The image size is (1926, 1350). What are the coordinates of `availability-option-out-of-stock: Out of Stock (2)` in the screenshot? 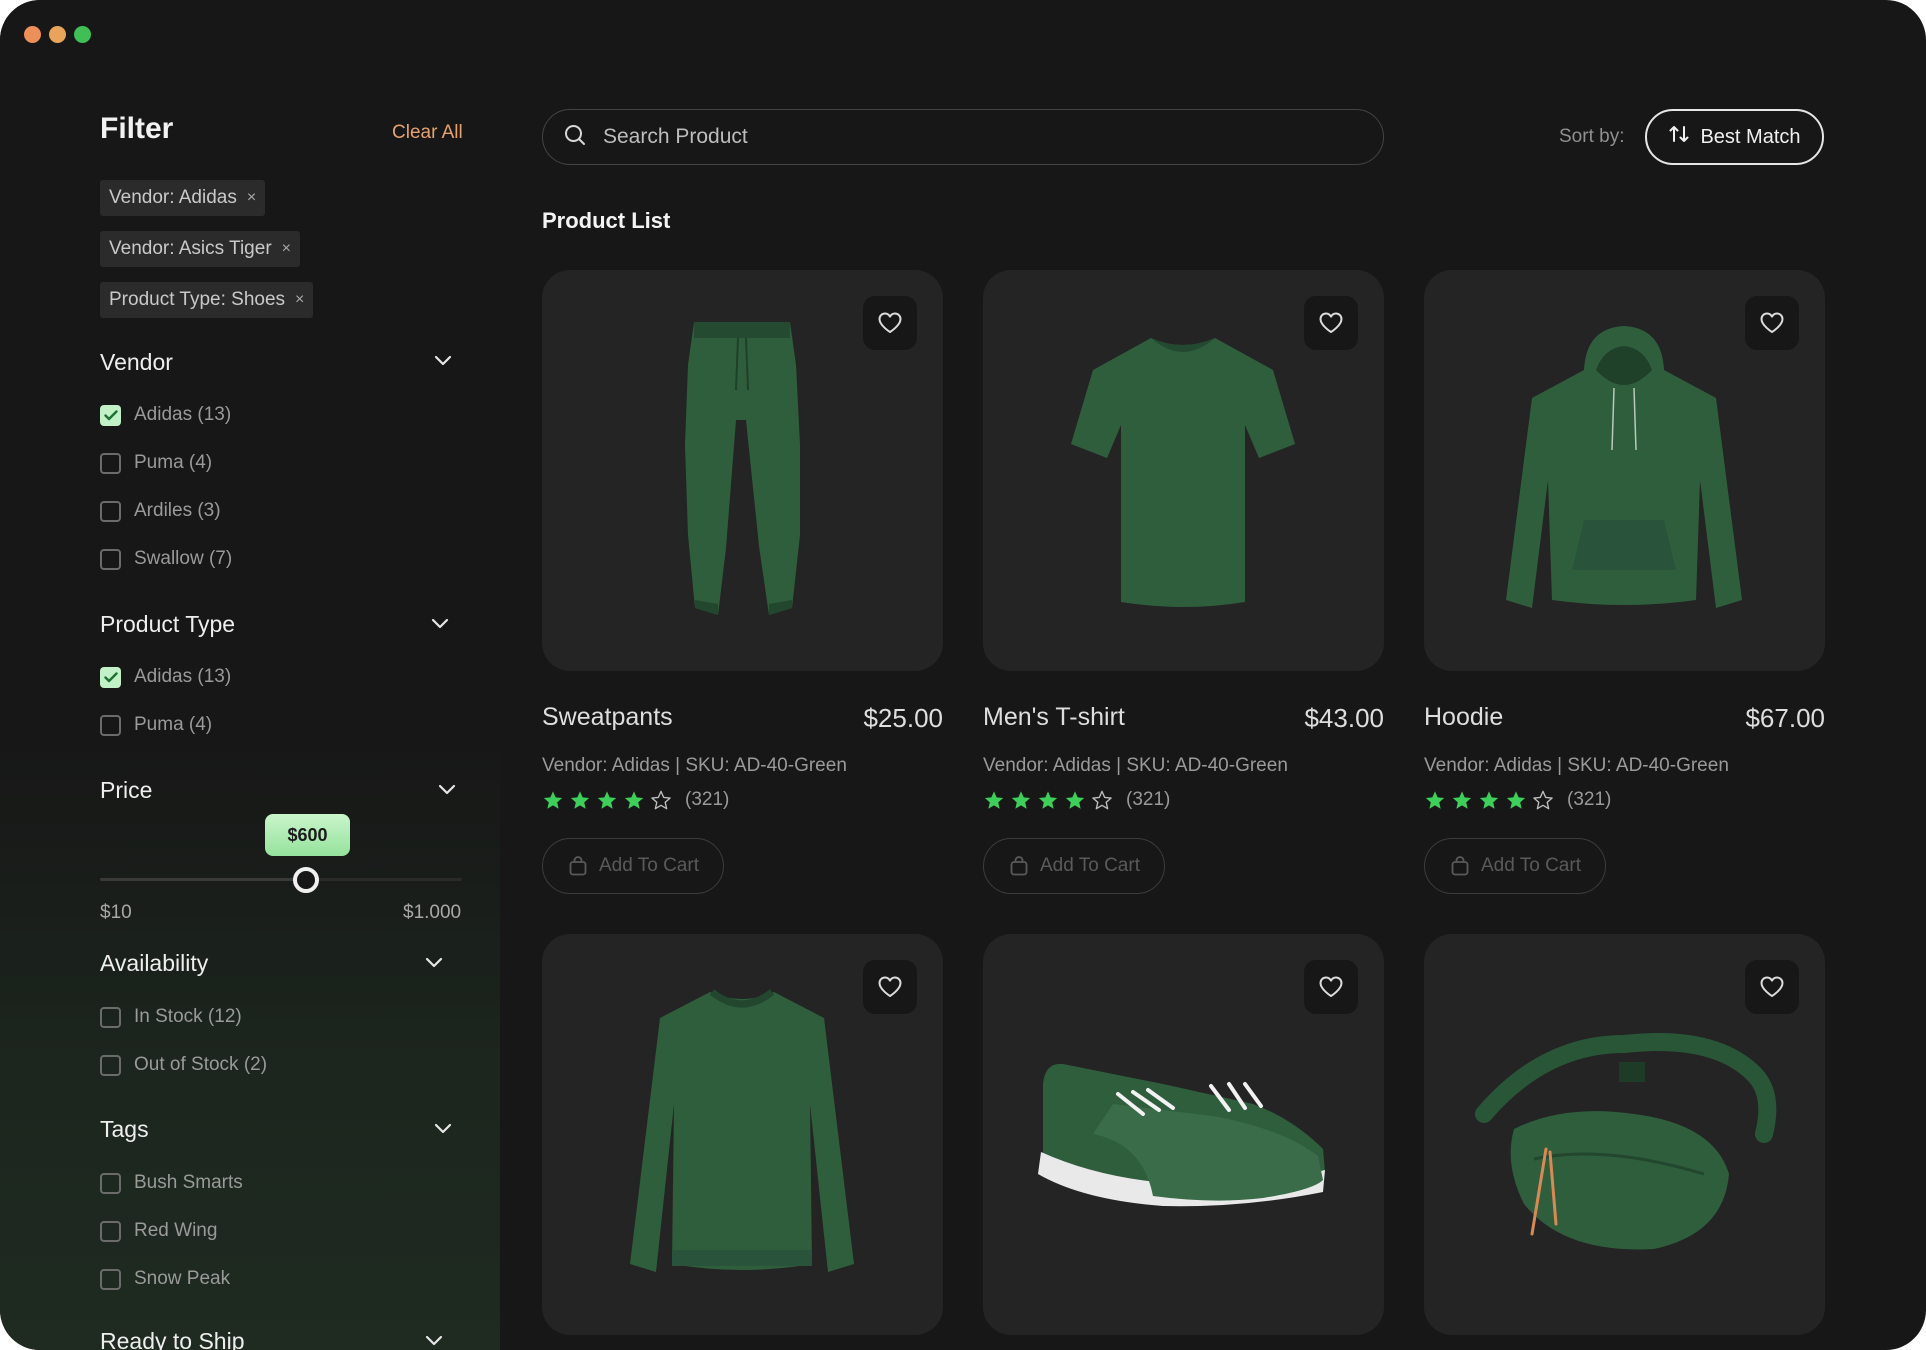 It's located at (183, 1065).